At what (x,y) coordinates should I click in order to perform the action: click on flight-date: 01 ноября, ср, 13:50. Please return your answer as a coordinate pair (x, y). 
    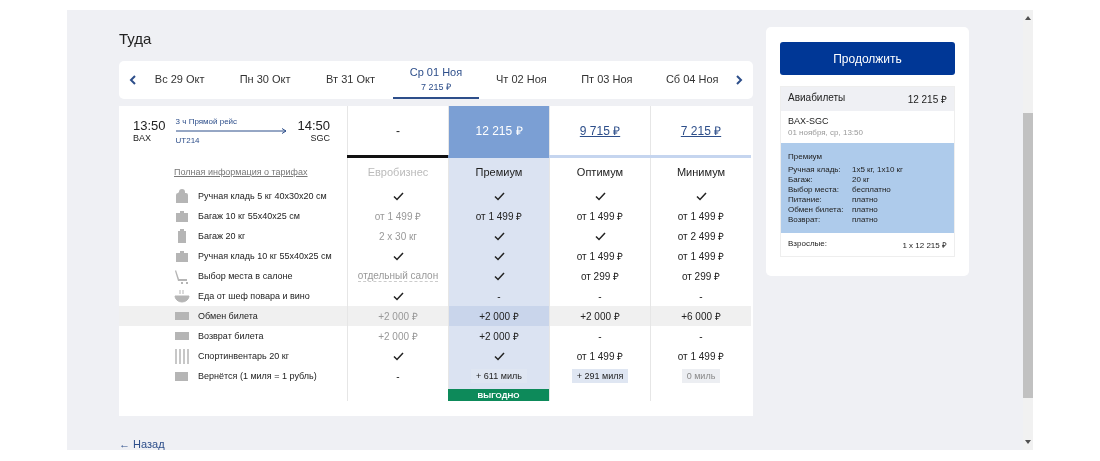
    Looking at the image, I should click on (826, 132).